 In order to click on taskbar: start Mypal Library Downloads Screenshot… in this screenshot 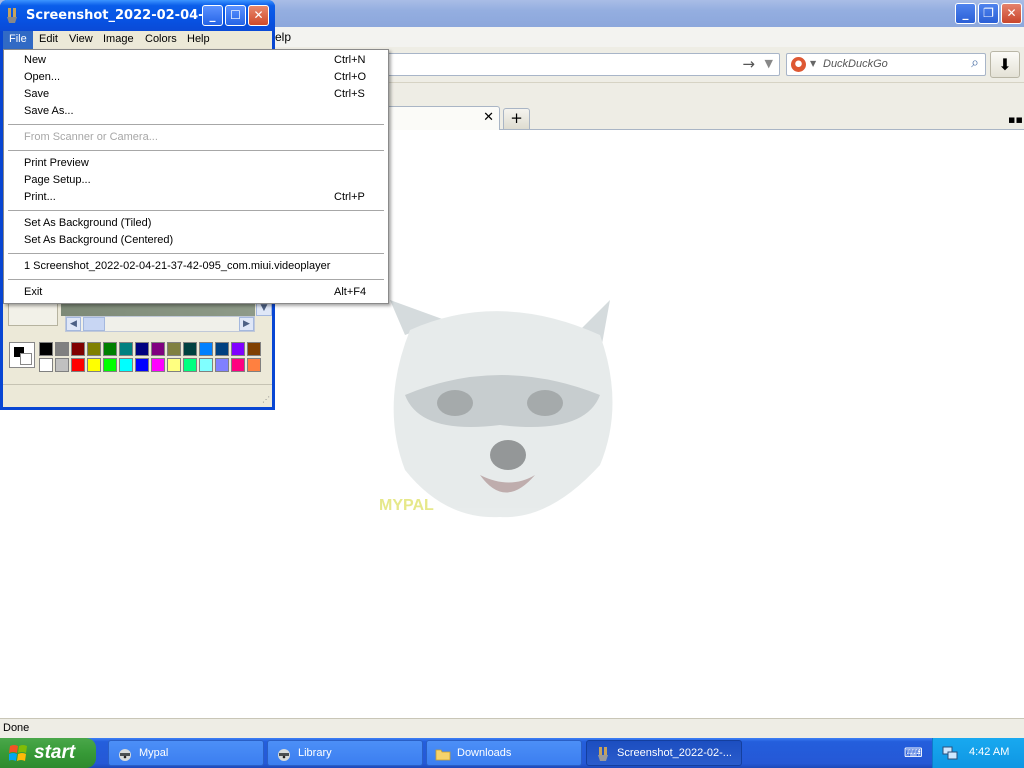, I will do `click(512, 753)`.